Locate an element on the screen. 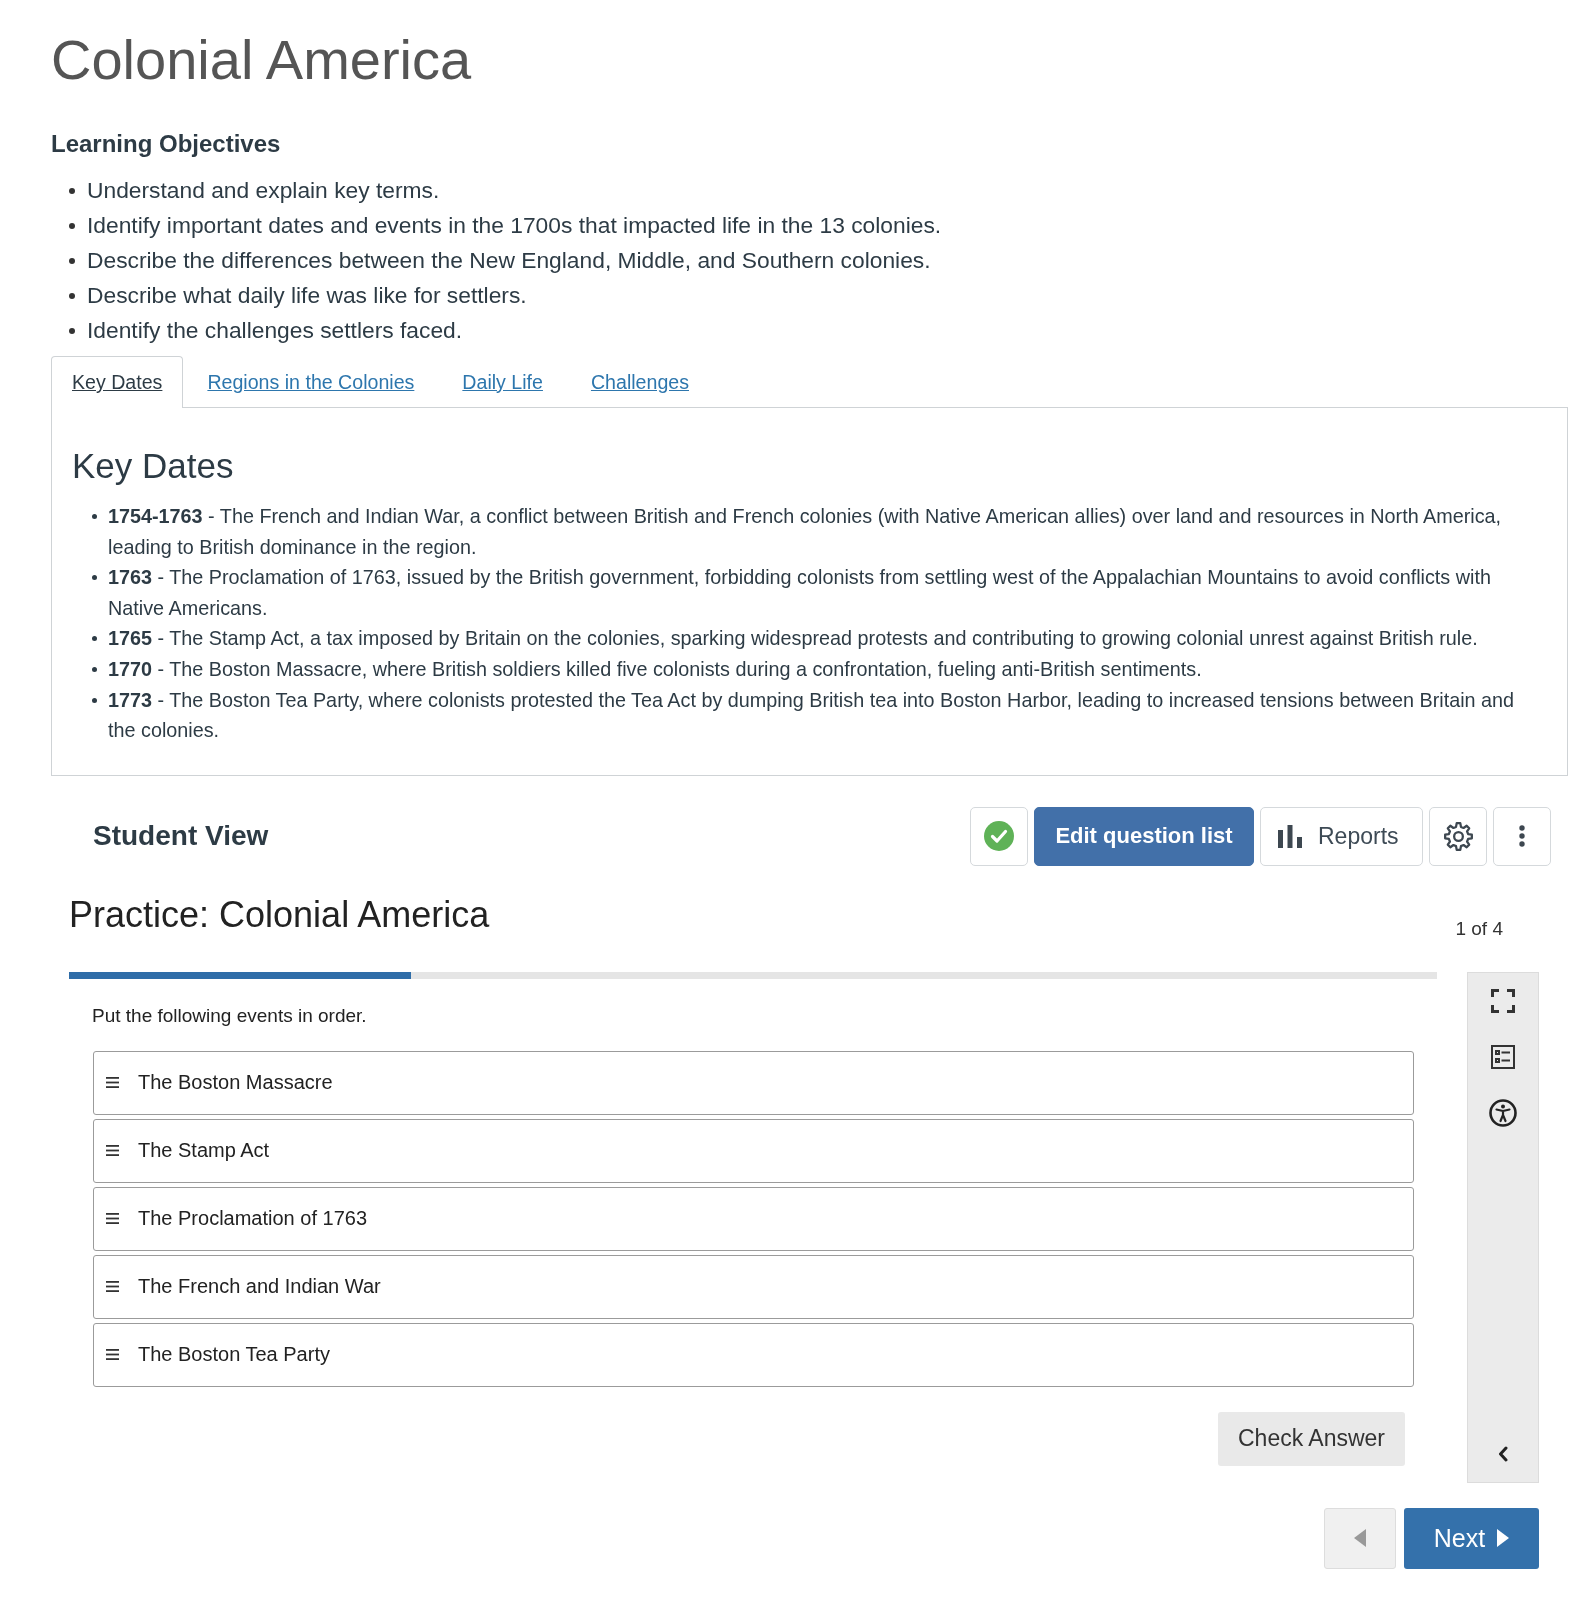  date-entry: 1773 - The Boston Tea Party, where colonists protested the Tea Act by dumping British tea into Boston Harbor, leading to increased tensions between Britain and the colonies. is located at coordinates (812, 715).